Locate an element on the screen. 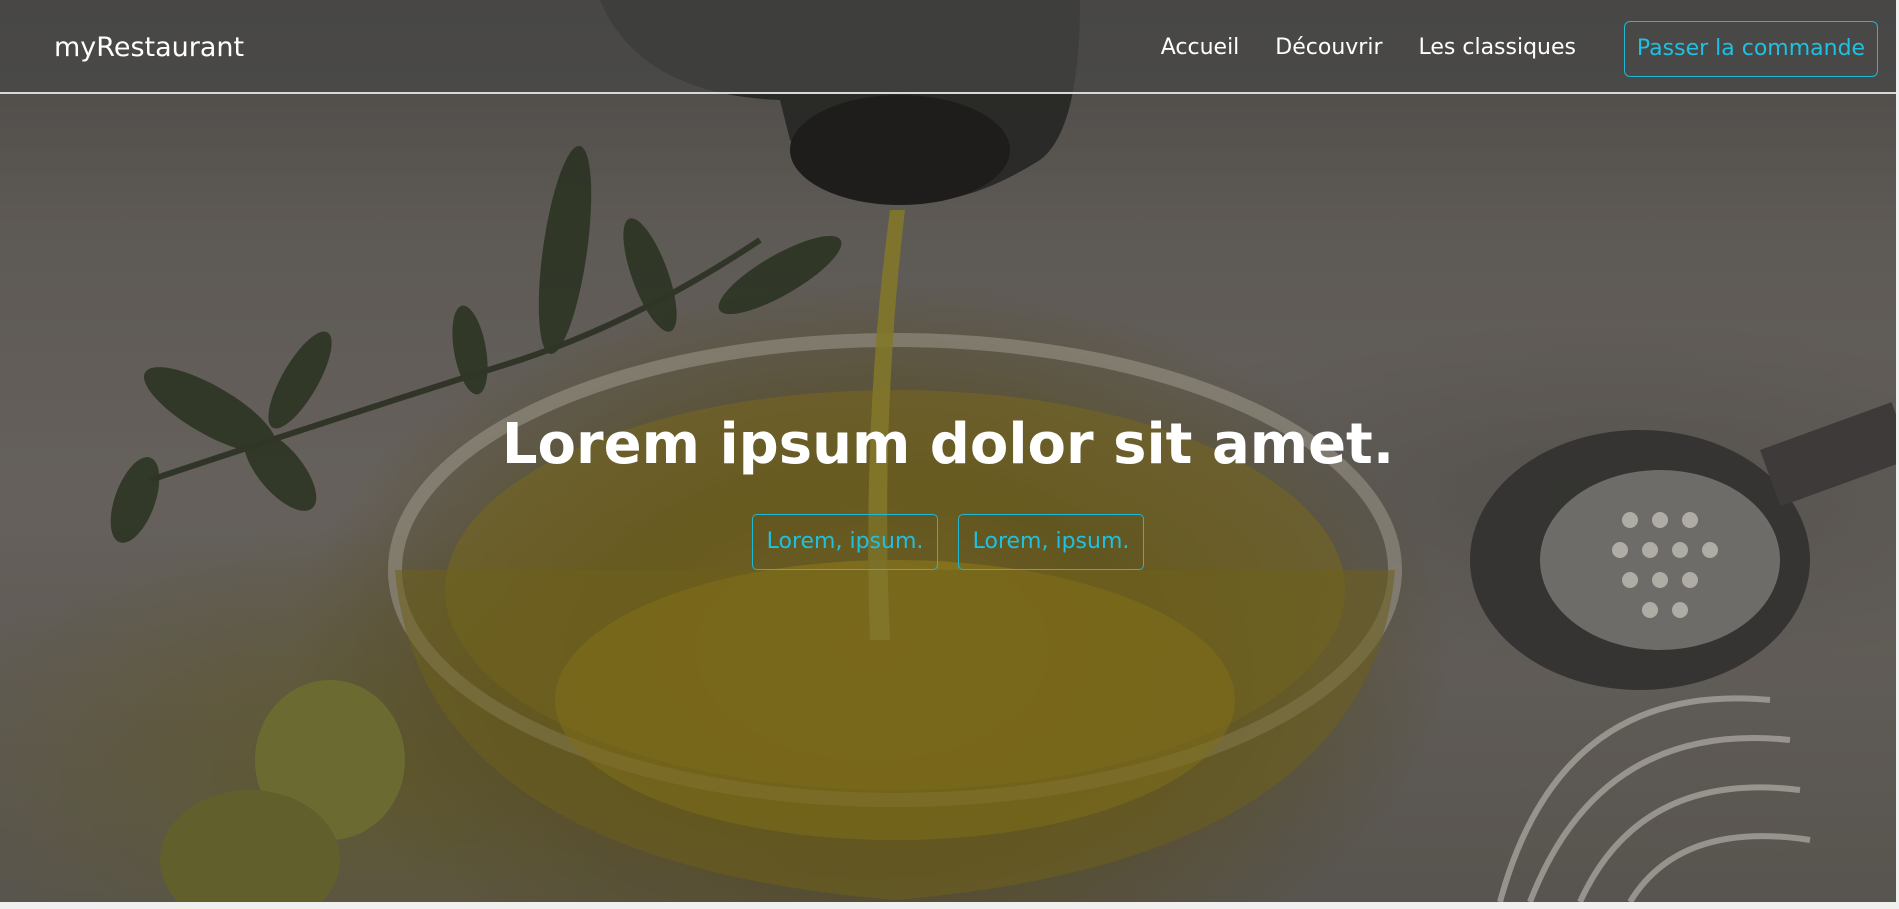 The image size is (1899, 909). hero-cta-row: Lorem, ipsum. Lorem, ipsum. is located at coordinates (948, 542).